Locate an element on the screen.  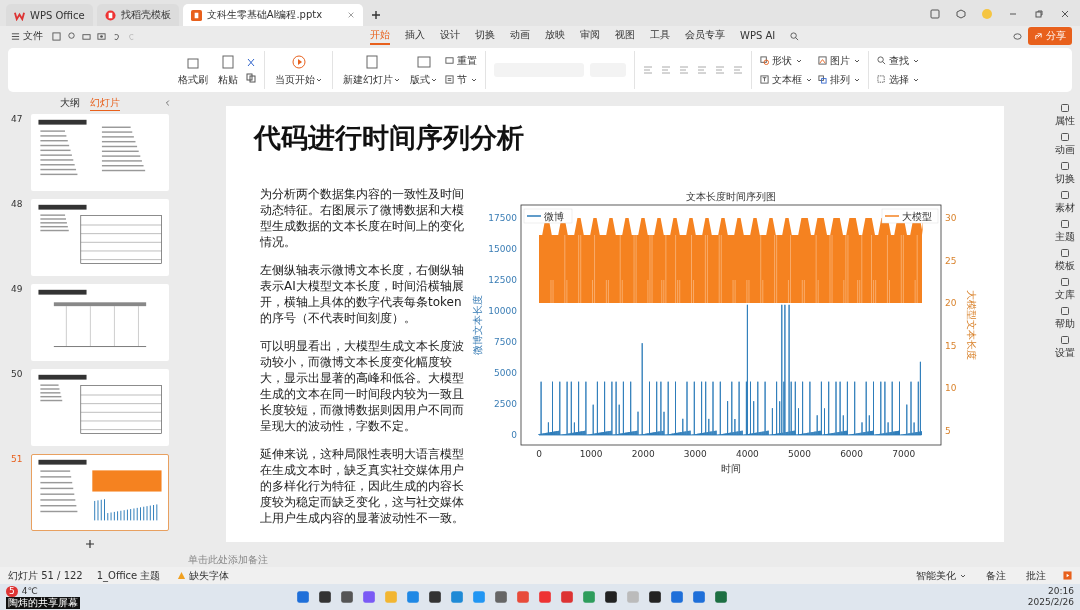
new-slide-button: 新建幻灯片 is located at coordinates (371, 70).